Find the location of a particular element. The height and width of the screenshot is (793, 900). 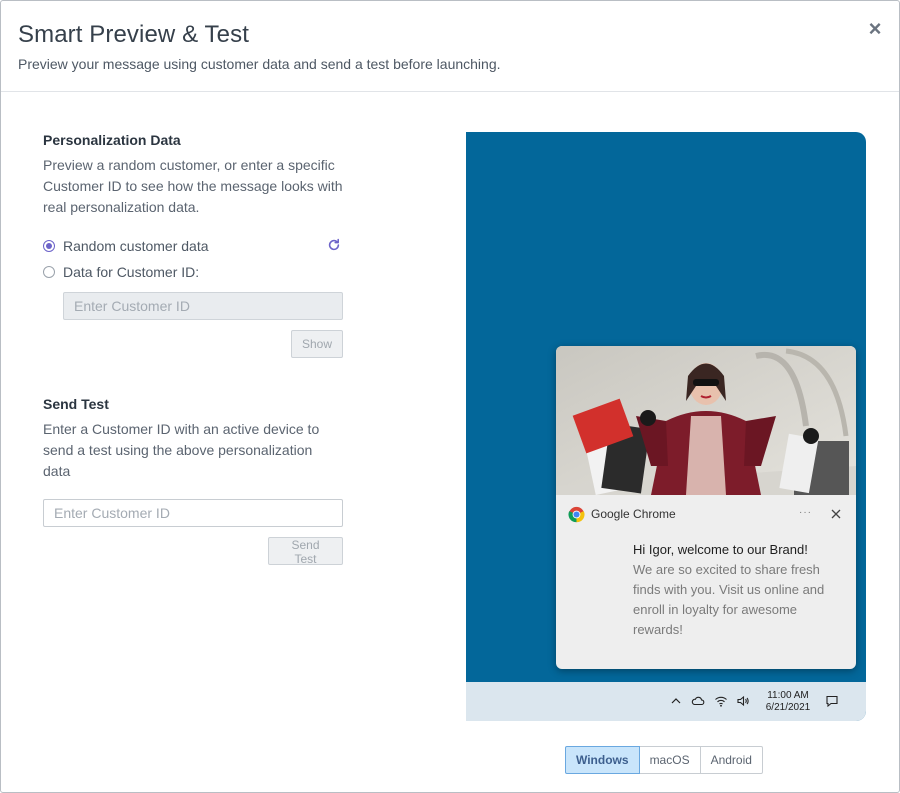

windows-taskbar: 11:00 AM 6/21/2021 is located at coordinates (666, 701).